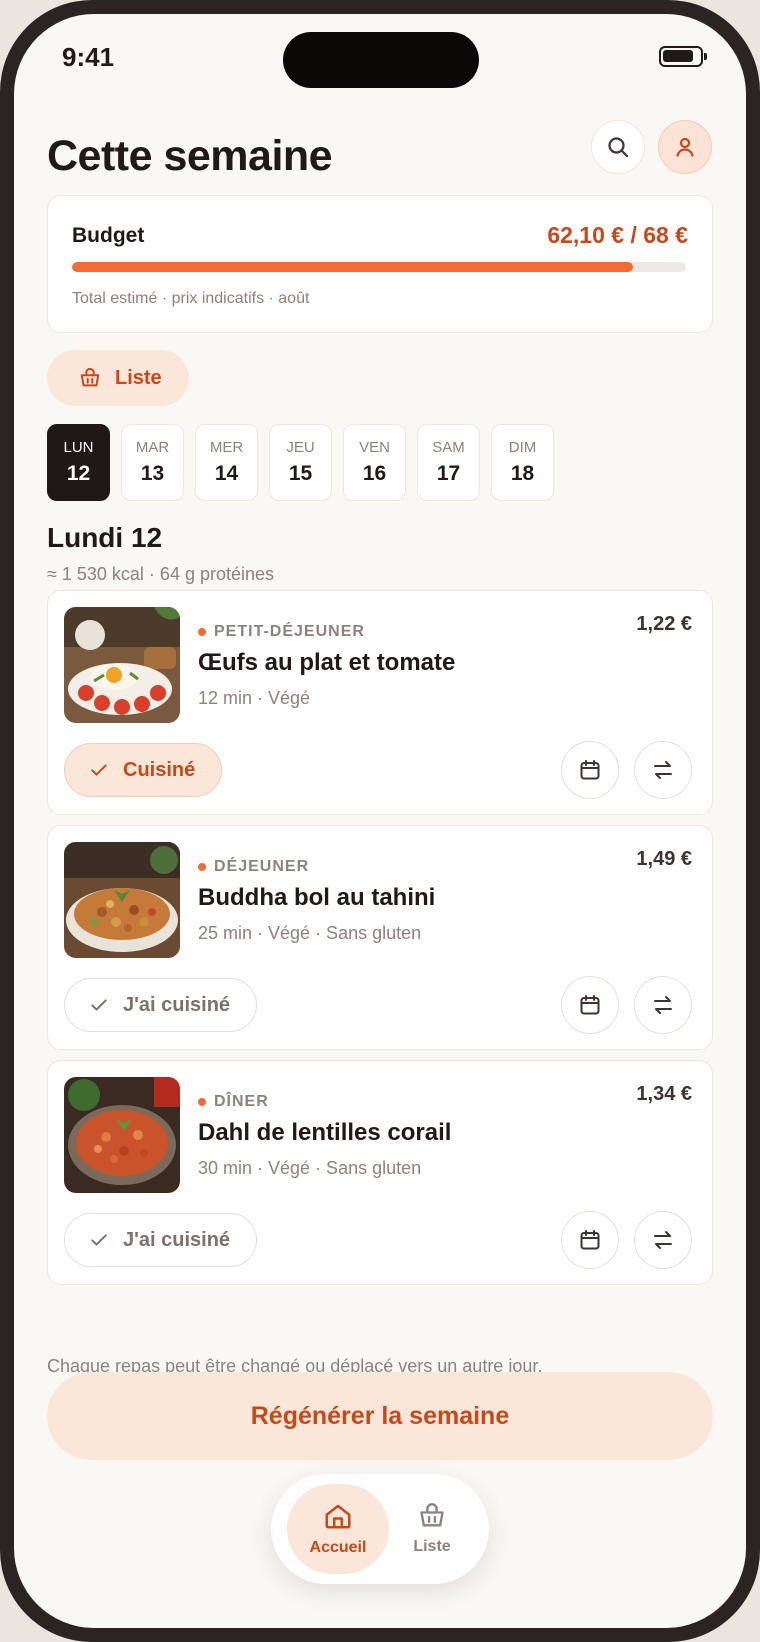 This screenshot has height=1642, width=760. Describe the element at coordinates (381, 60) in the screenshot. I see `dynamic-island` at that location.